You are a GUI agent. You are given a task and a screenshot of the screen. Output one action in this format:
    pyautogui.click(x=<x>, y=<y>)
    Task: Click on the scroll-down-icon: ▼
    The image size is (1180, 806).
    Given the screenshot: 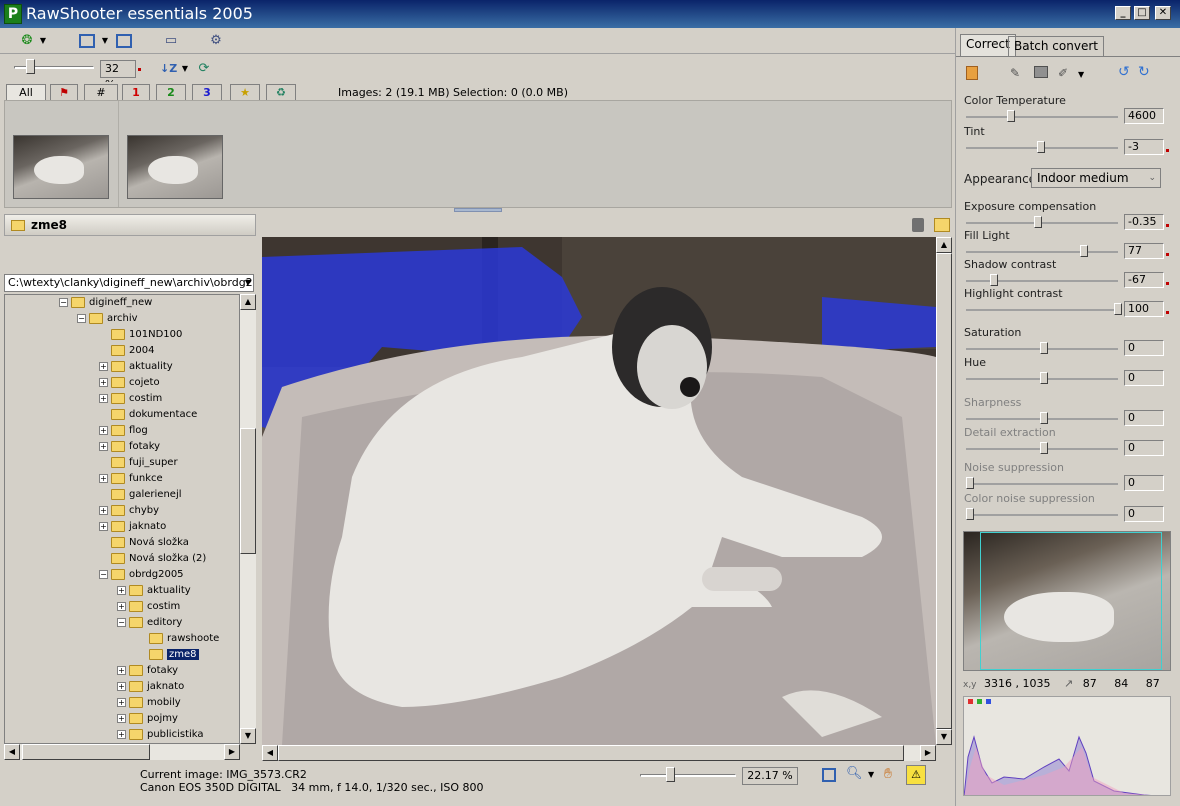 What is the action you would take?
    pyautogui.click(x=248, y=736)
    